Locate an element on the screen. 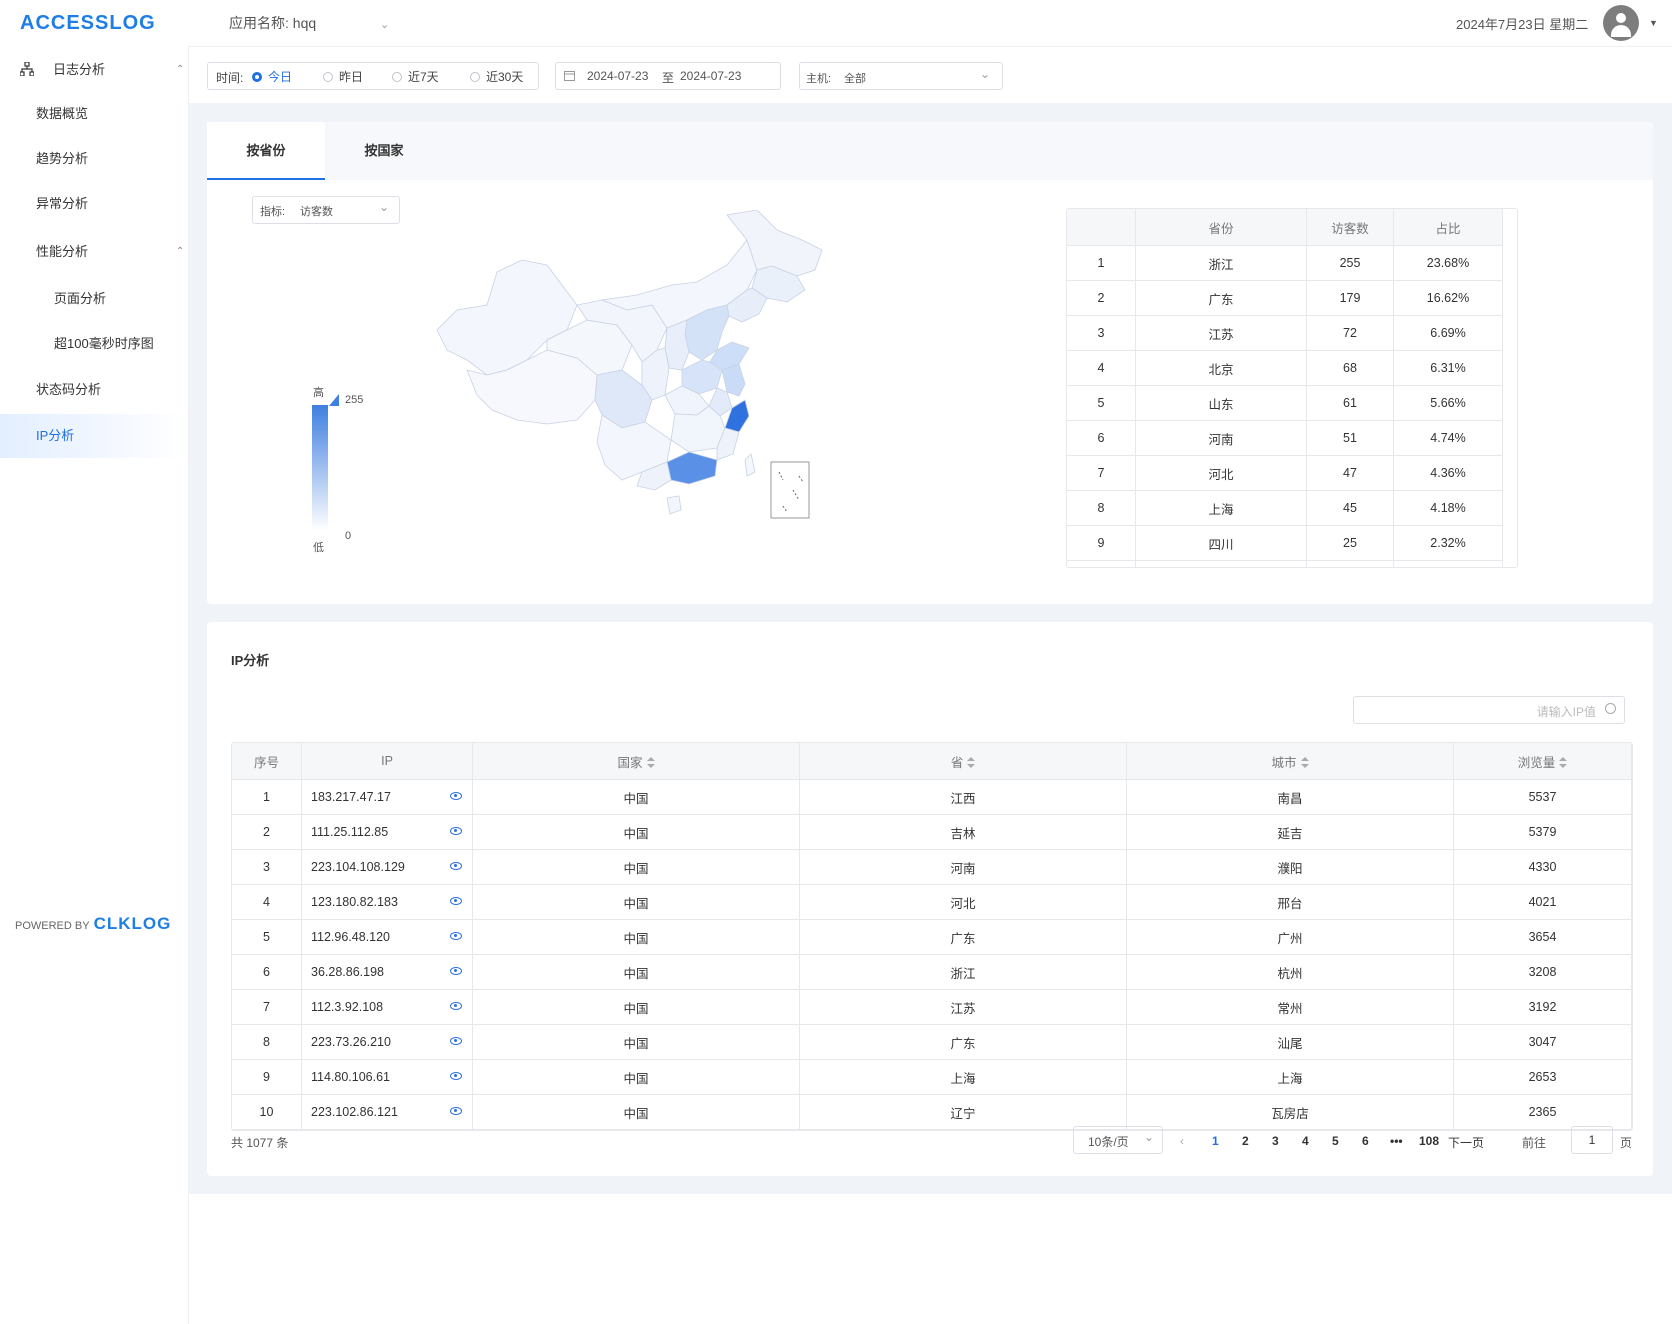  sidebar-group-log-analysis: 日志分析 ⌃ is located at coordinates (94, 70).